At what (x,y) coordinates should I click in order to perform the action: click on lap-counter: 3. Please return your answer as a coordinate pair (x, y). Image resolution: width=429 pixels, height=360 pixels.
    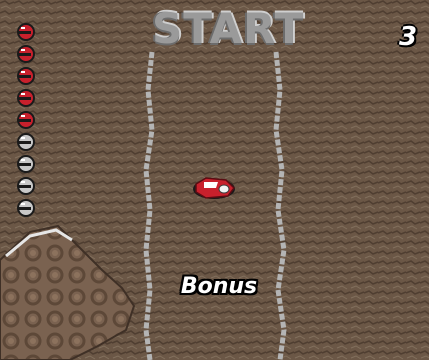
    Looking at the image, I should click on (408, 37).